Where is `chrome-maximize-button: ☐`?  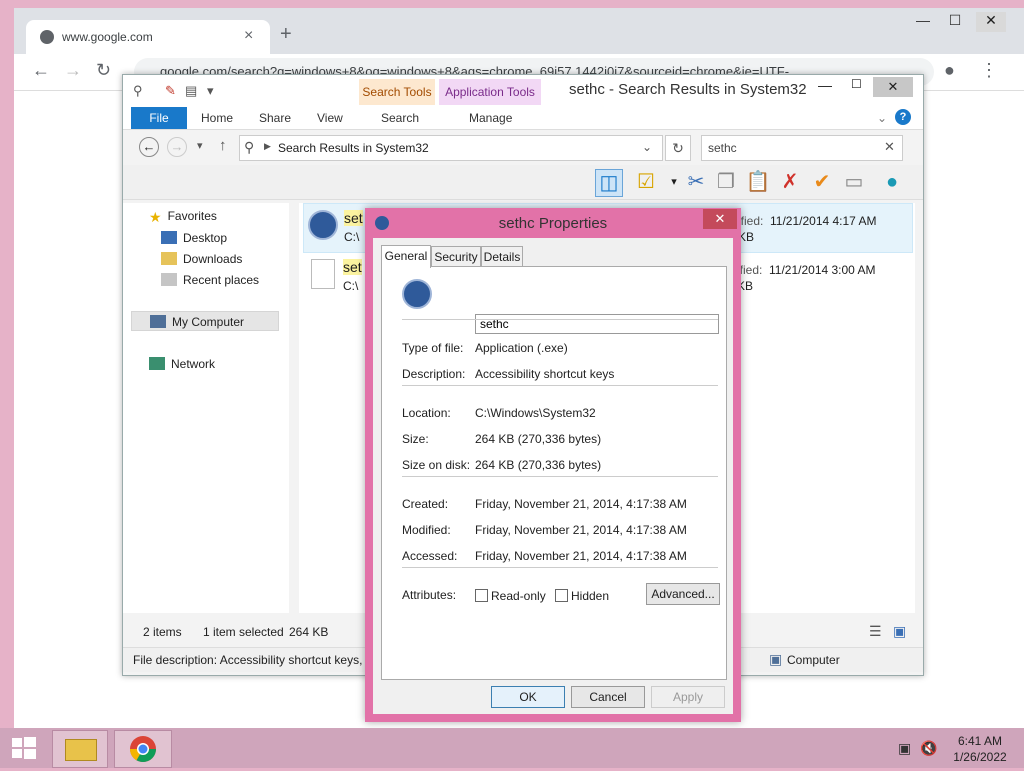 chrome-maximize-button: ☐ is located at coordinates (955, 20).